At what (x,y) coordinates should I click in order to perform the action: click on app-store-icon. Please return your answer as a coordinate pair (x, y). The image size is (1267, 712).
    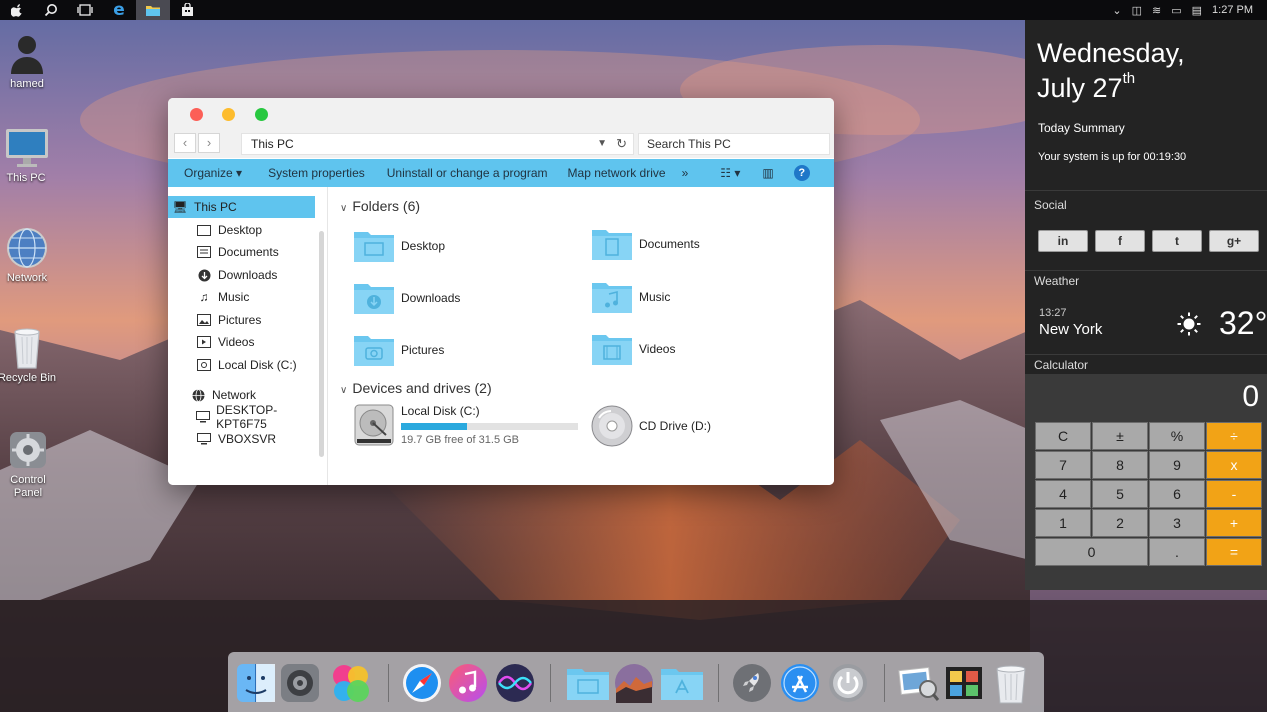
    Looking at the image, I should click on (800, 683).